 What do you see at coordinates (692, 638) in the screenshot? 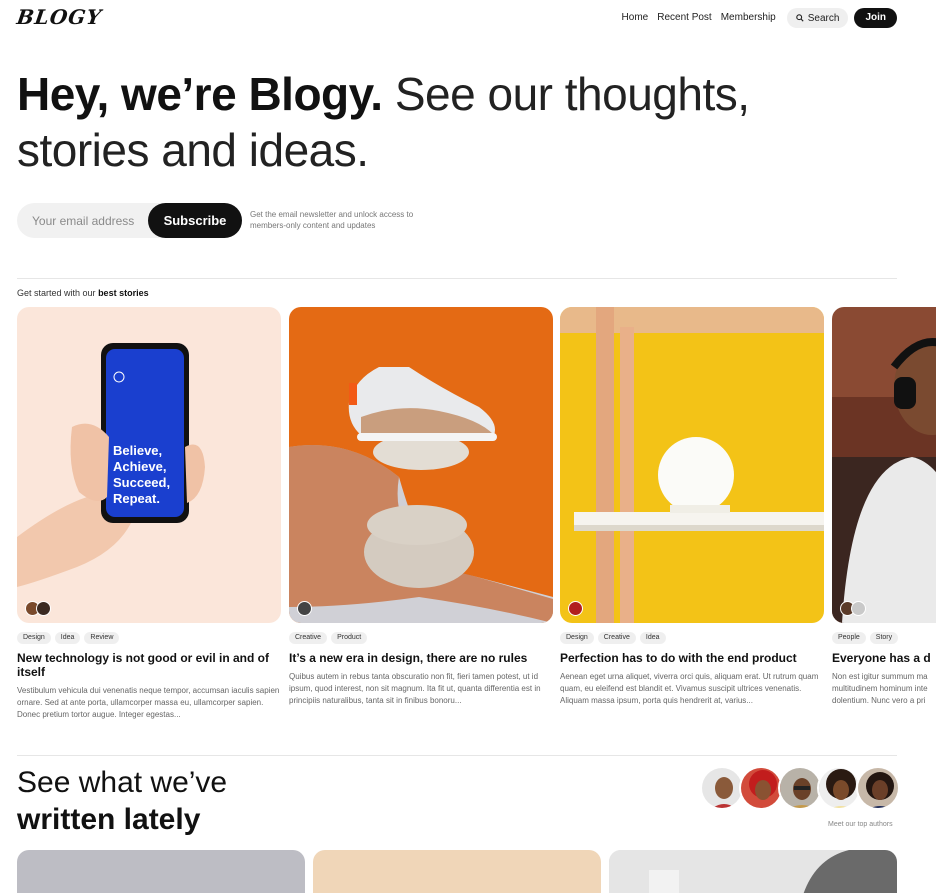
I see `card-tags: Design Creative Idea` at bounding box center [692, 638].